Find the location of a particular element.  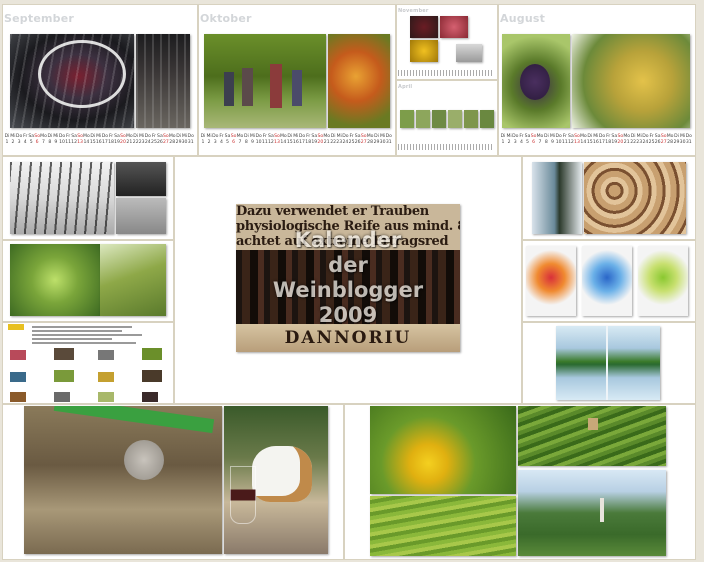

photo-bw-cellar is located at coordinates (141, 179).